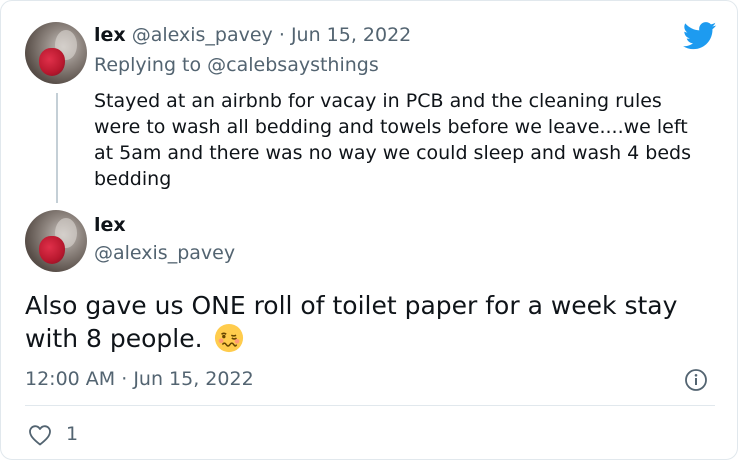  I want to click on like-count: 1, so click(72, 434).